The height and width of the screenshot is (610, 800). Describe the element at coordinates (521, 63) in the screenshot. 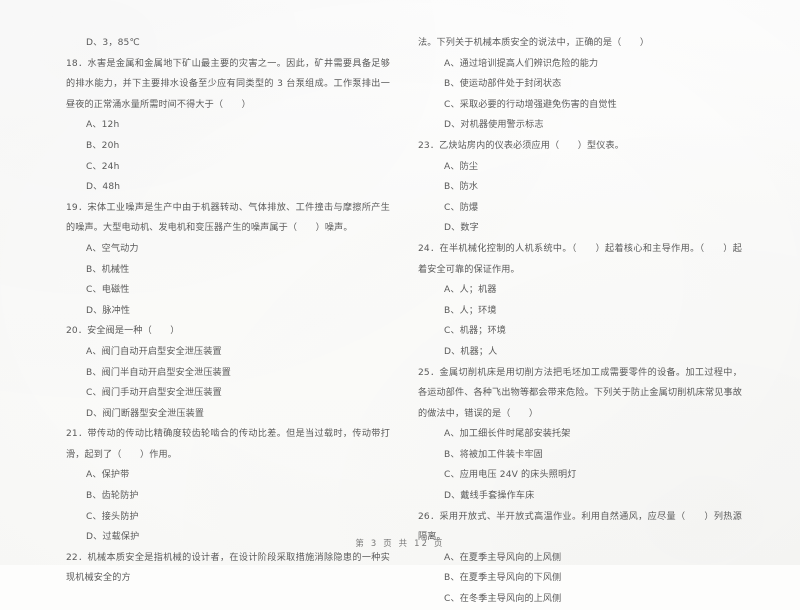

I see `option-item: A、通过培训提高人们辨识危险的能力` at that location.